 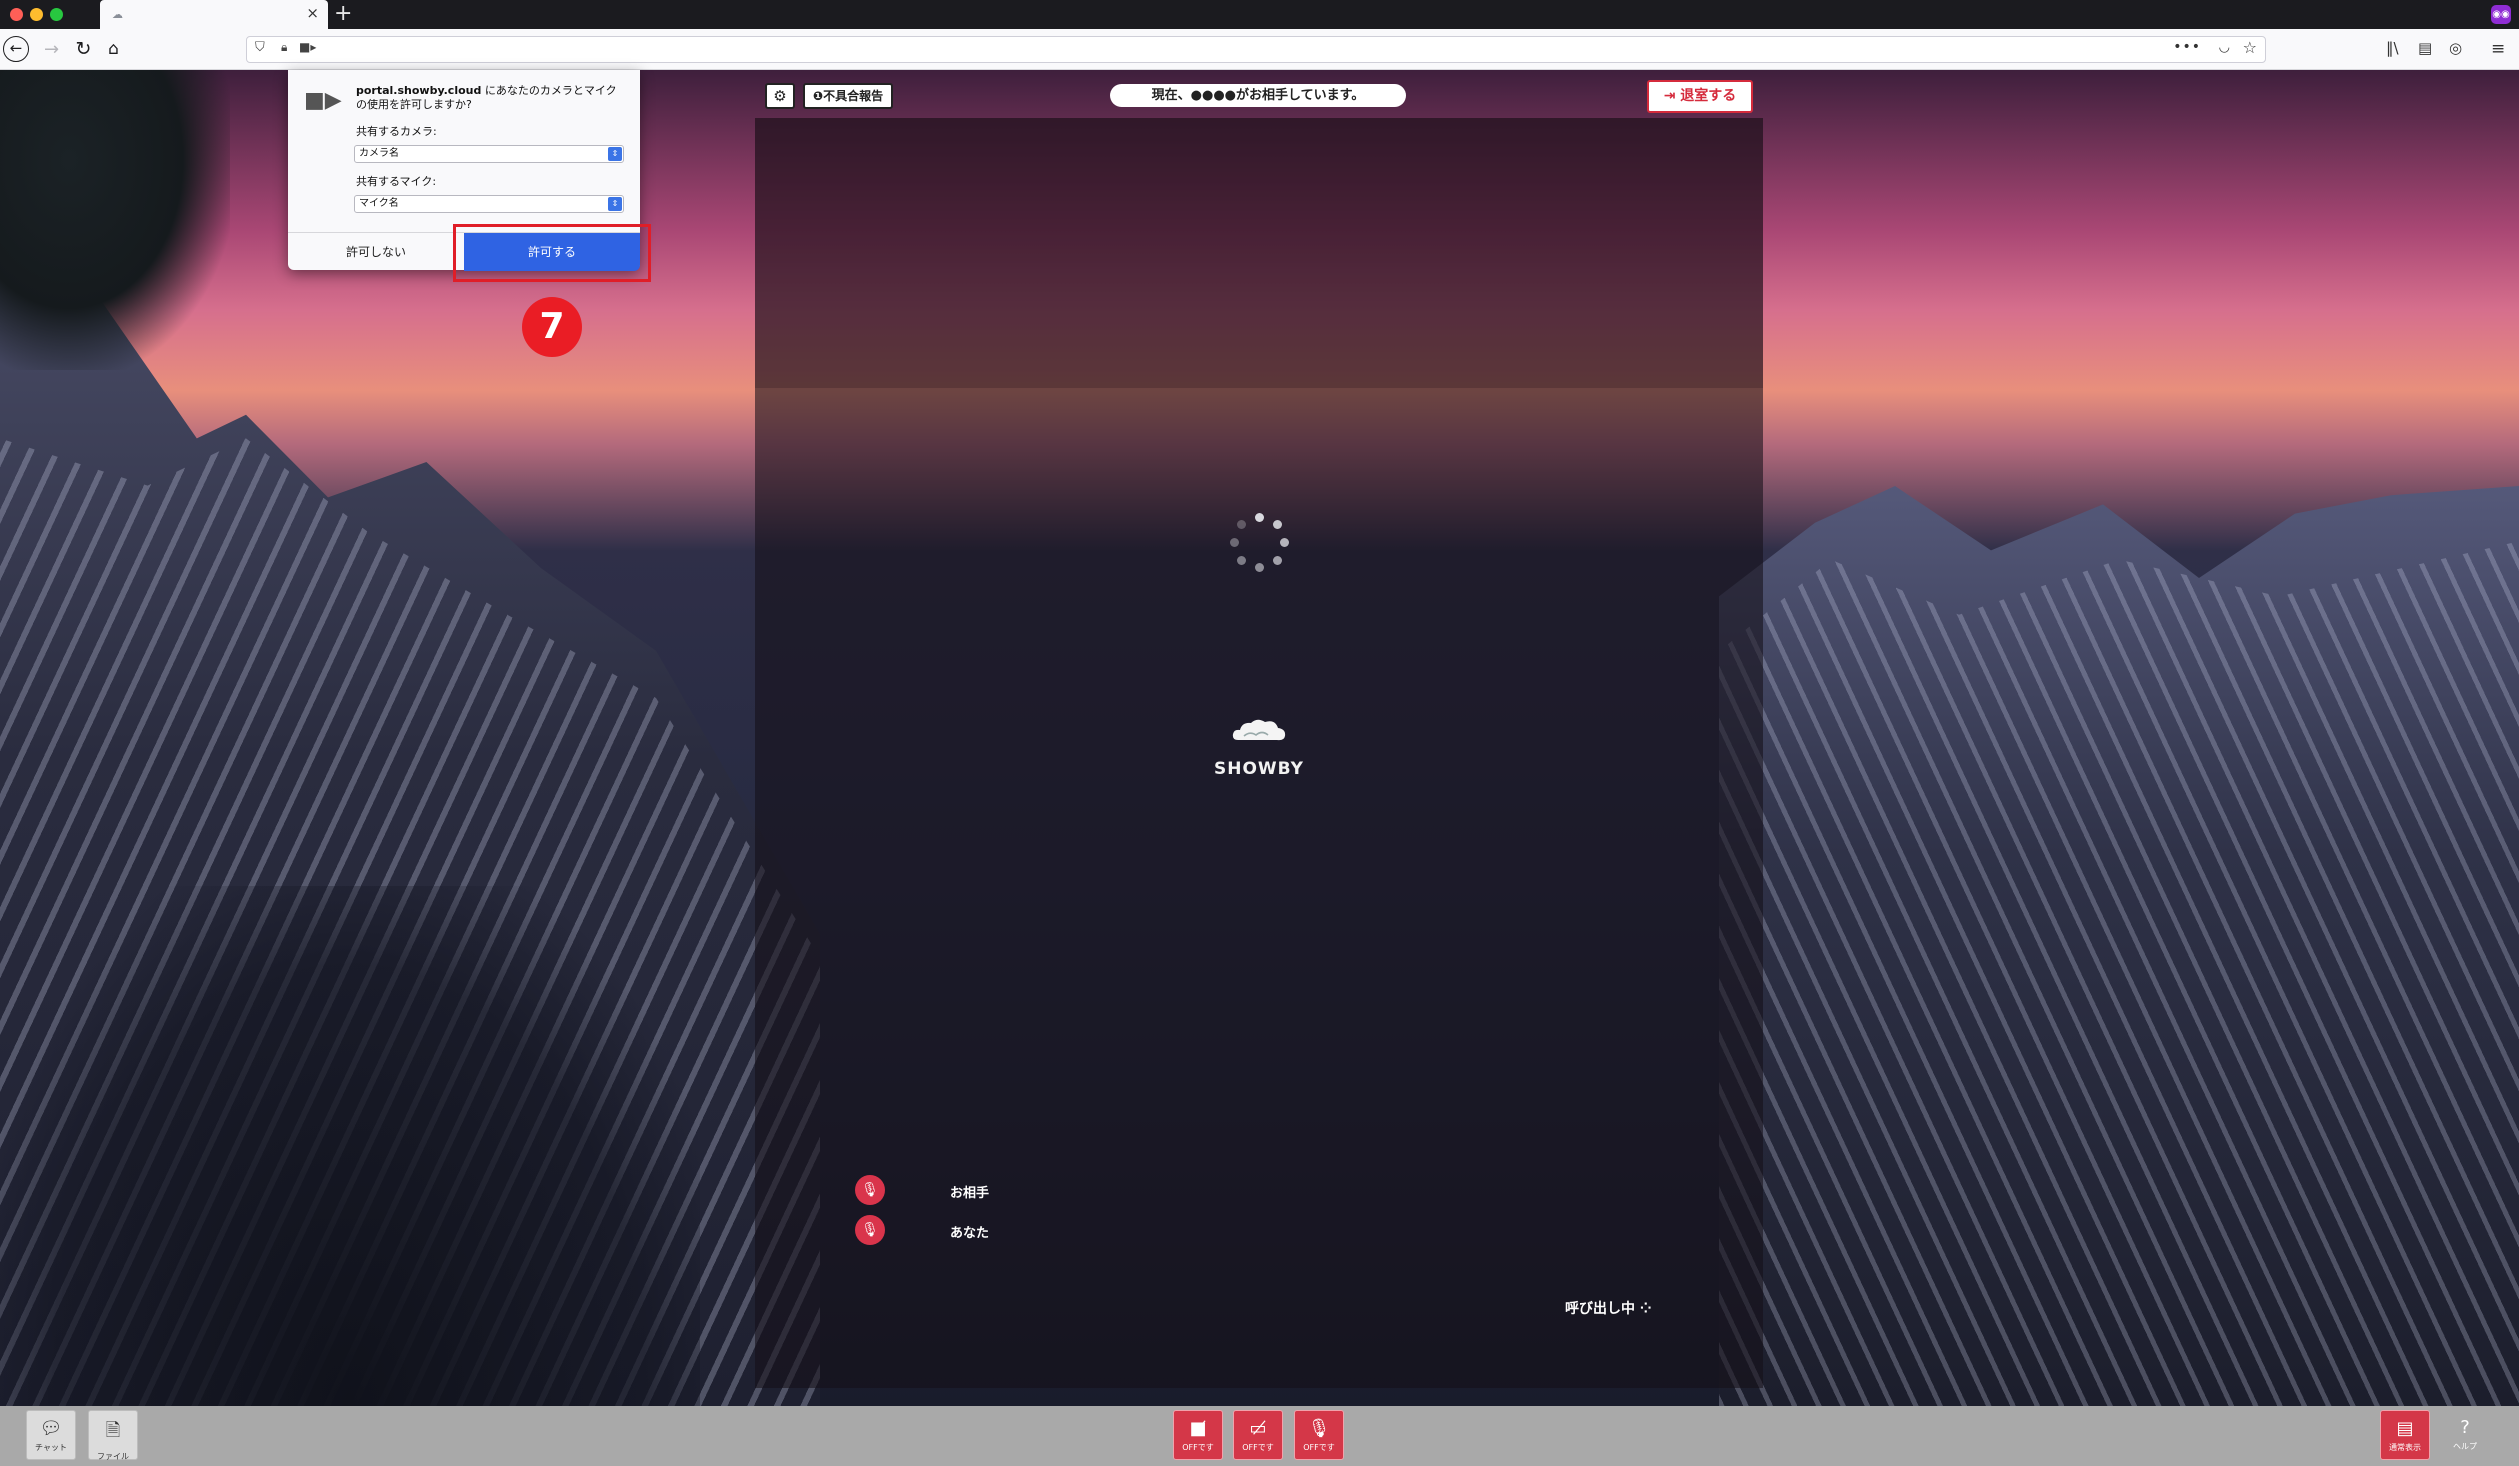 What do you see at coordinates (2250, 47) in the screenshot?
I see `bookmark-star-icon: ☆` at bounding box center [2250, 47].